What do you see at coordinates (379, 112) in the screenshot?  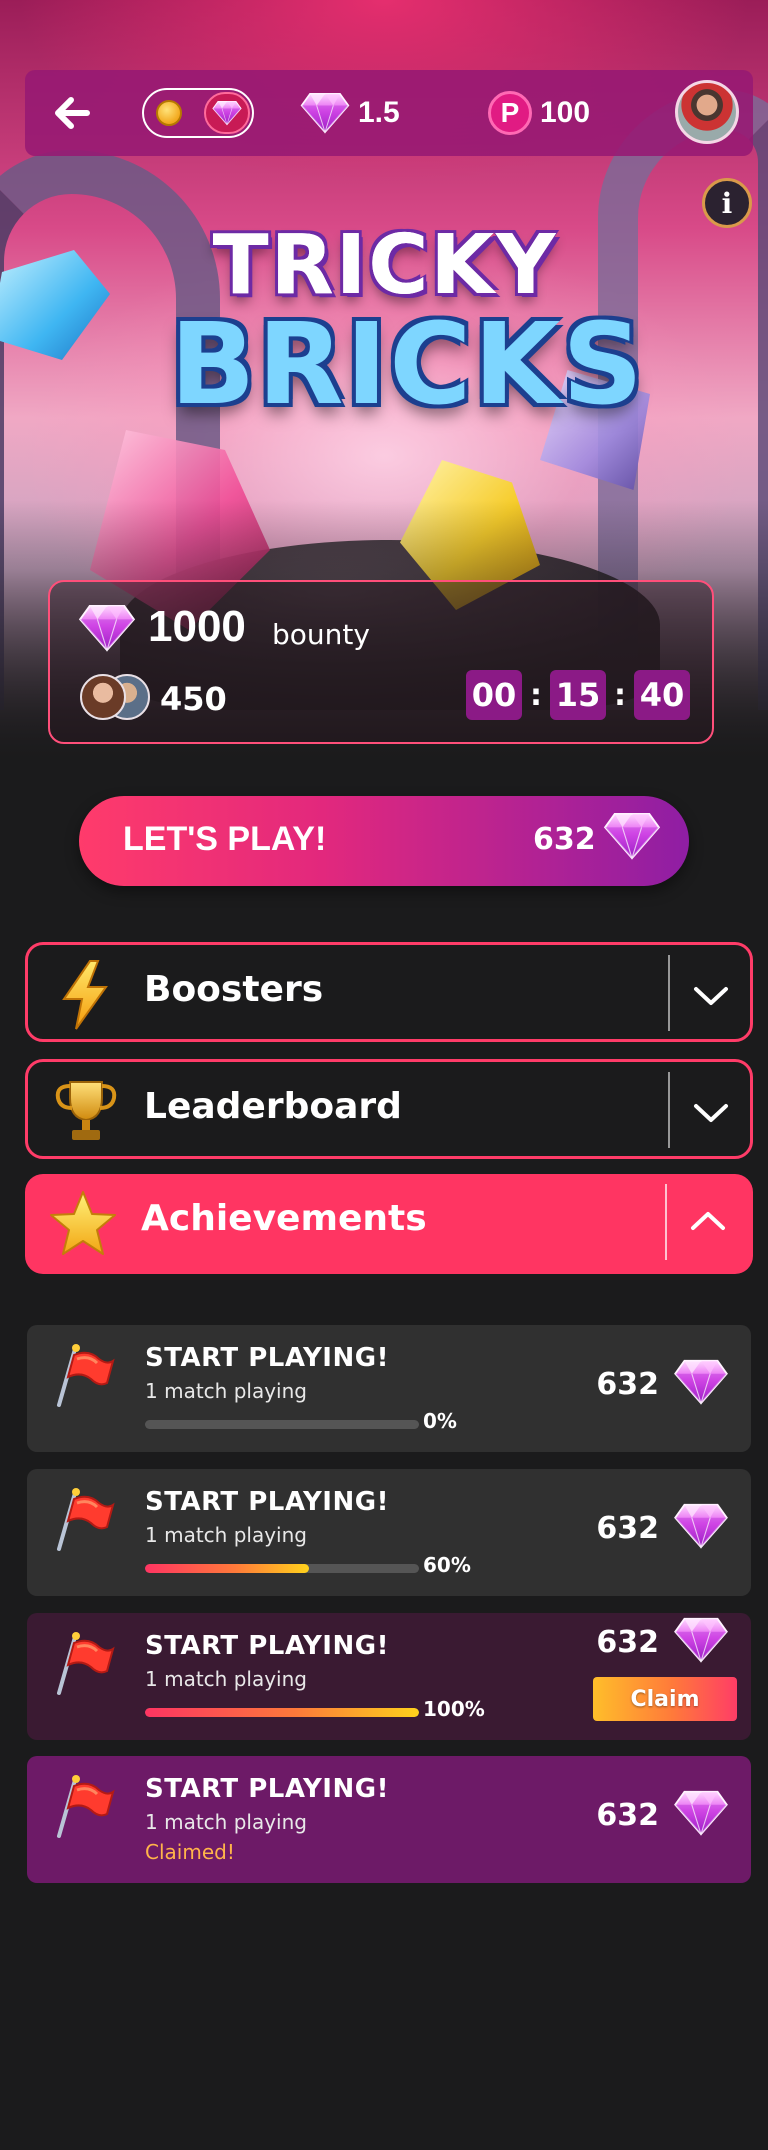 I see `gem-balance-value: 1.5` at bounding box center [379, 112].